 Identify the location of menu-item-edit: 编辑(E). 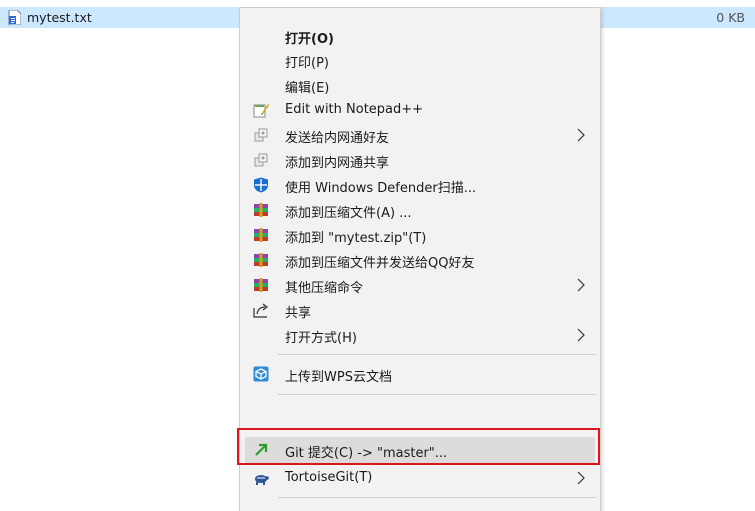
(420, 85).